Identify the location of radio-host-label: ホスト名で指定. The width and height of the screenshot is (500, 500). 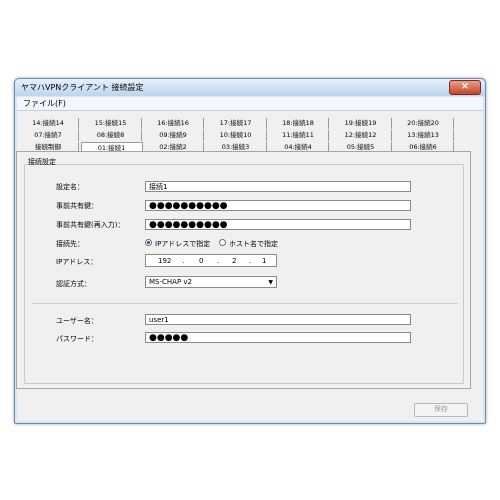
(253, 244).